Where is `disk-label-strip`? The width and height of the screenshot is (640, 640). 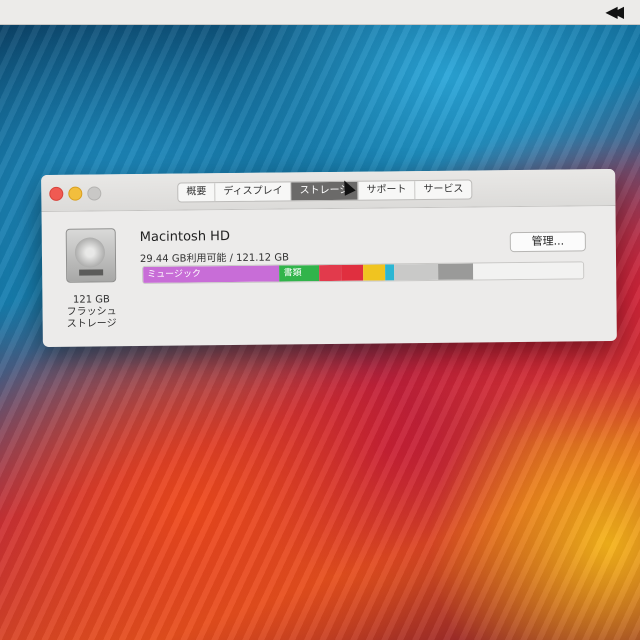
disk-label-strip is located at coordinates (91, 272).